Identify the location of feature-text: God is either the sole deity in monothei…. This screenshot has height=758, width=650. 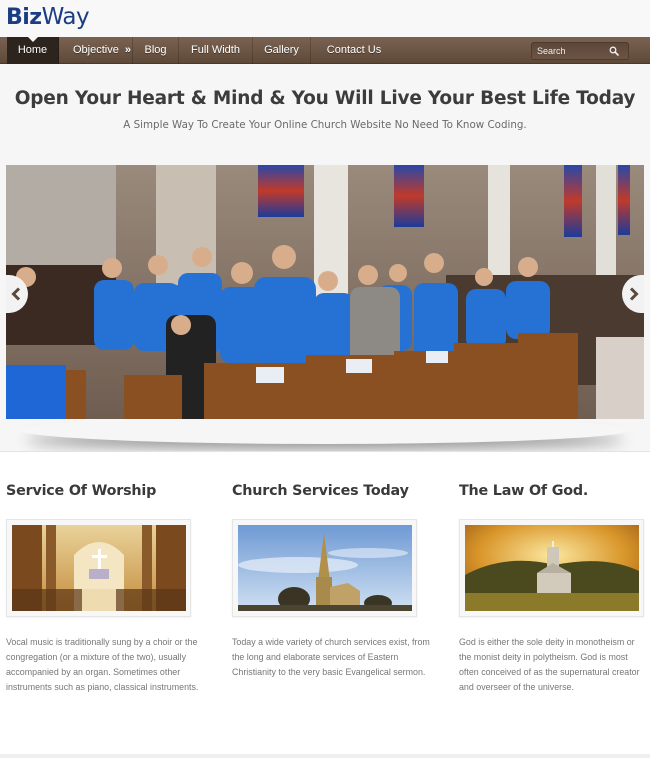
(549, 664).